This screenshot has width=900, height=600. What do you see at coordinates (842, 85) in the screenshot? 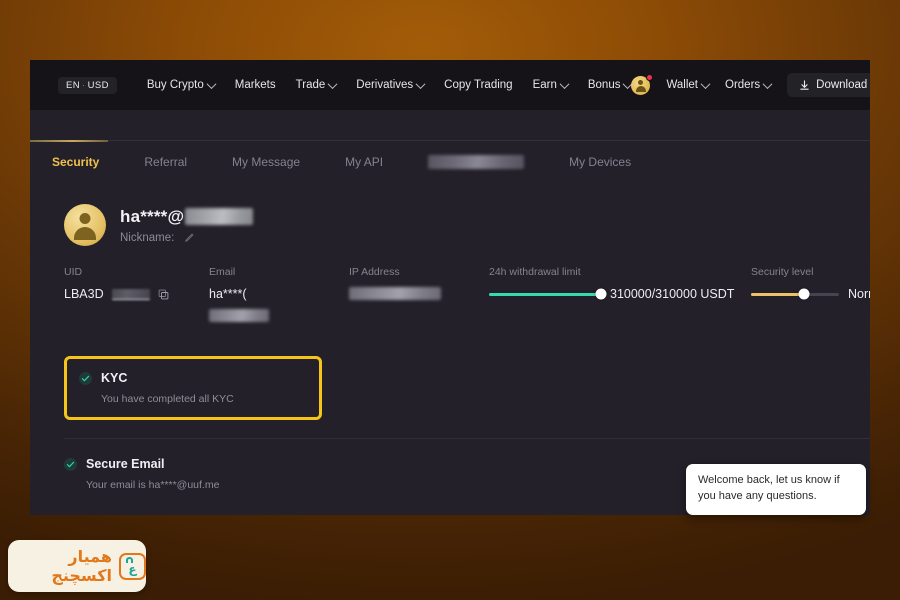
I see `download-label: Download` at bounding box center [842, 85].